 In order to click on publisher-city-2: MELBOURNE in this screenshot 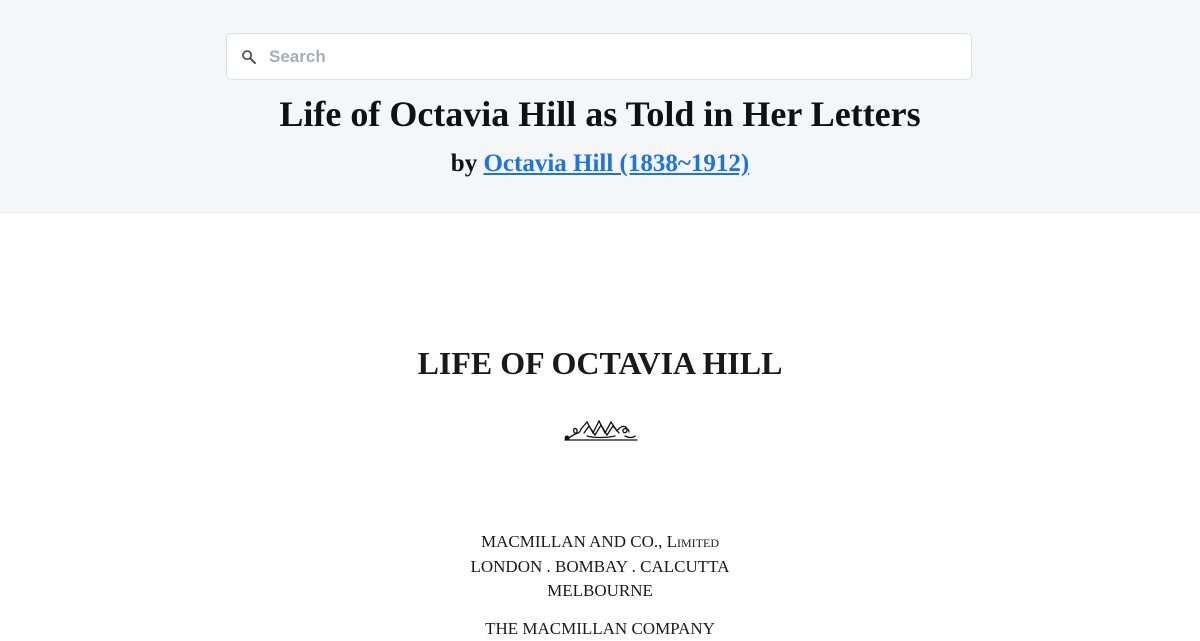, I will do `click(600, 590)`.